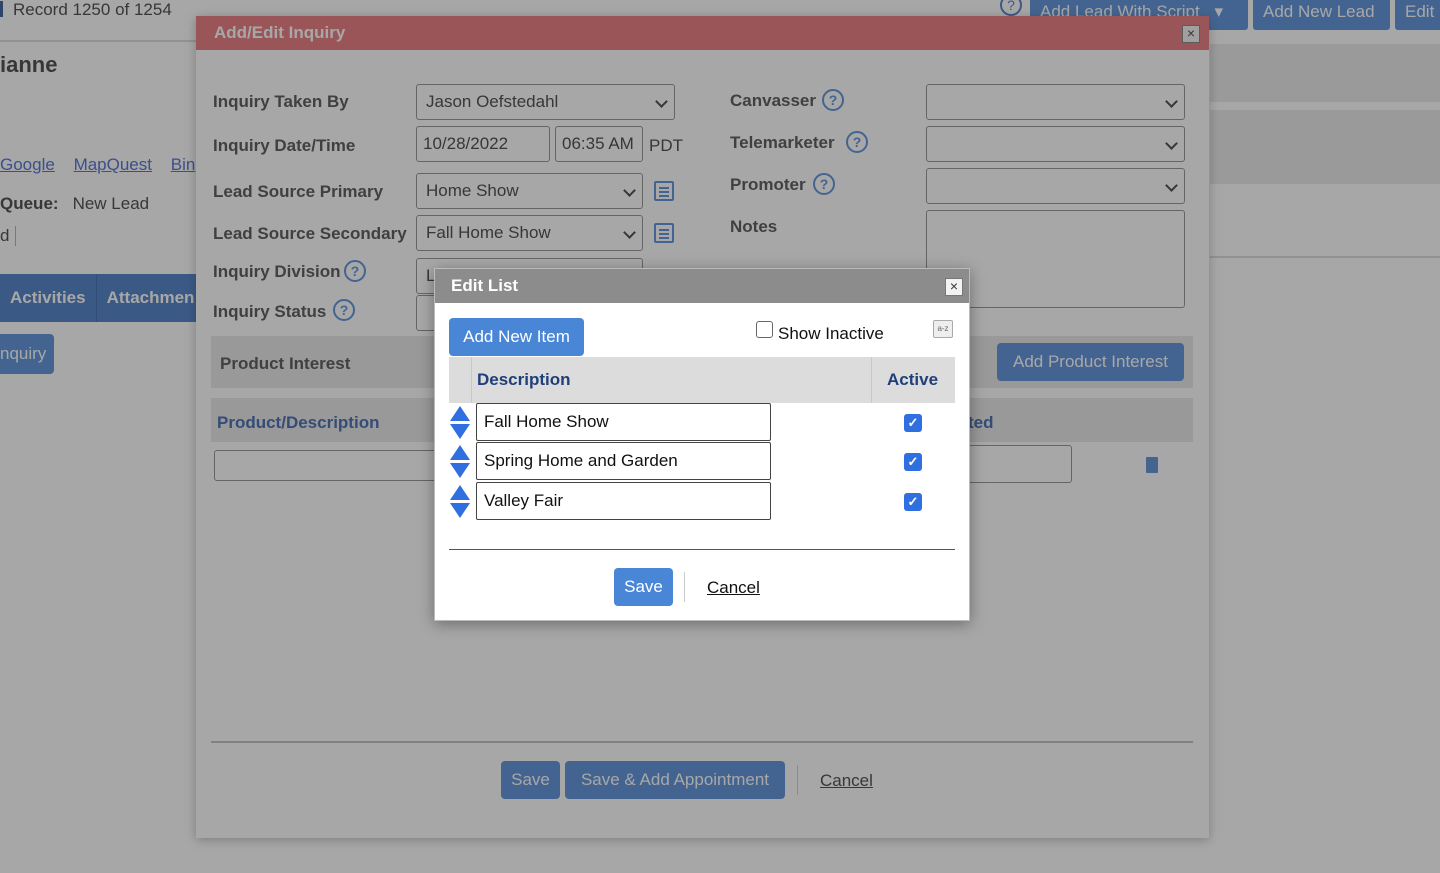  What do you see at coordinates (831, 333) in the screenshot?
I see `show-inactive-label: Show Inactive` at bounding box center [831, 333].